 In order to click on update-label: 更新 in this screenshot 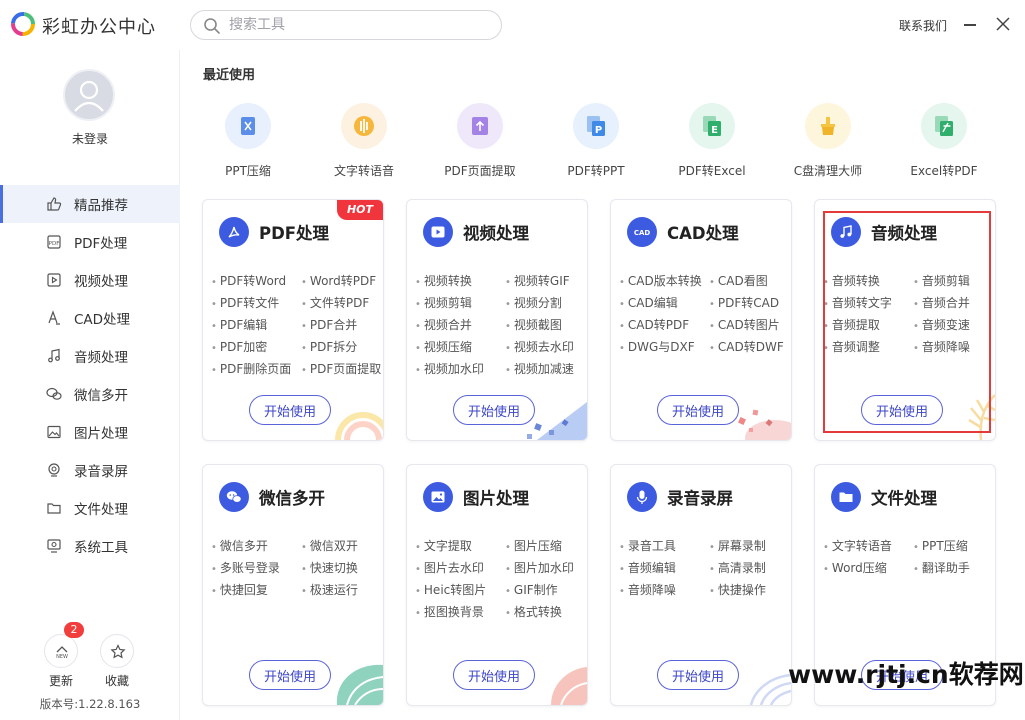, I will do `click(60, 681)`.